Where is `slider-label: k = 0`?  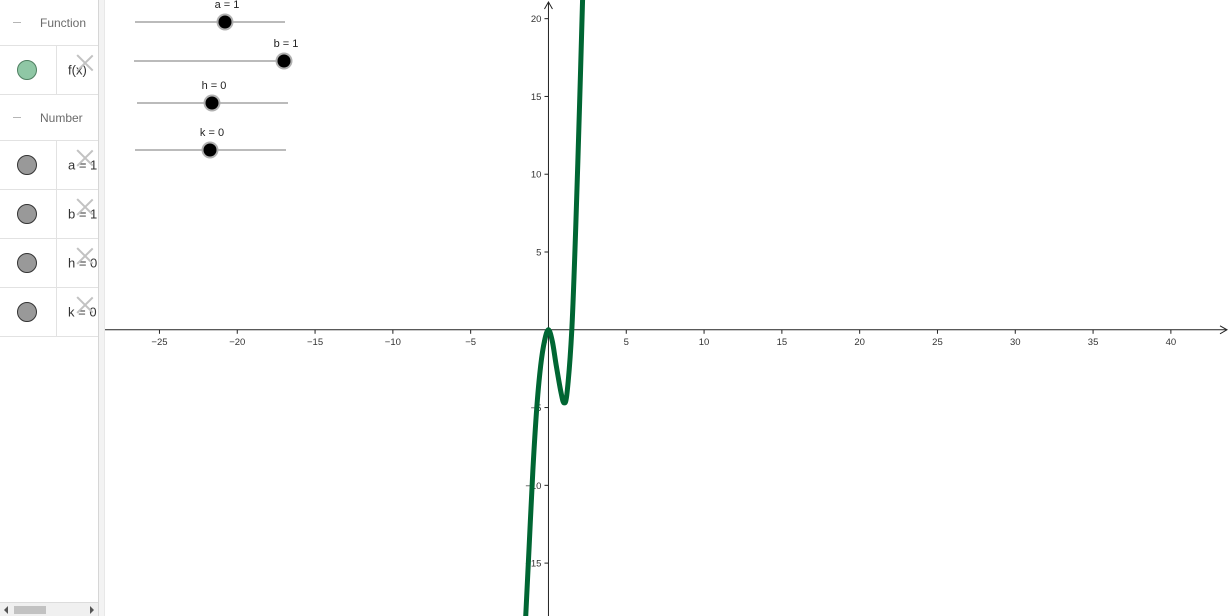 slider-label: k = 0 is located at coordinates (212, 133).